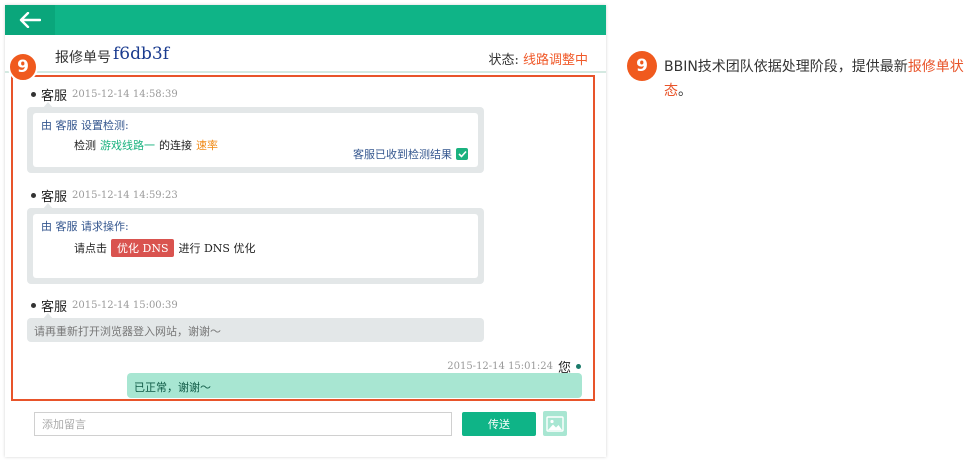  Describe the element at coordinates (305, 72) in the screenshot. I see `header-divider` at that location.